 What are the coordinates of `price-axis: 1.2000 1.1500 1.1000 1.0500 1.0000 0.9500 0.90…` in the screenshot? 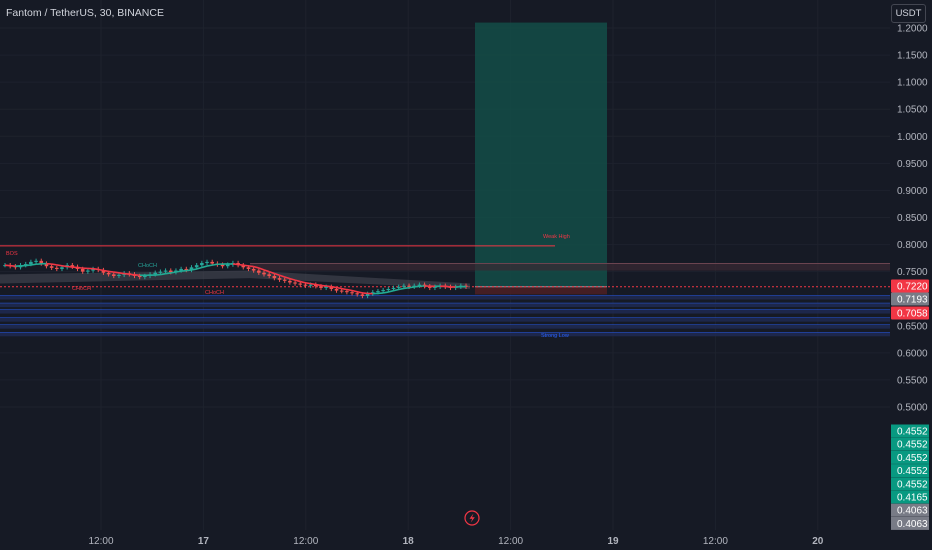 It's located at (910, 277).